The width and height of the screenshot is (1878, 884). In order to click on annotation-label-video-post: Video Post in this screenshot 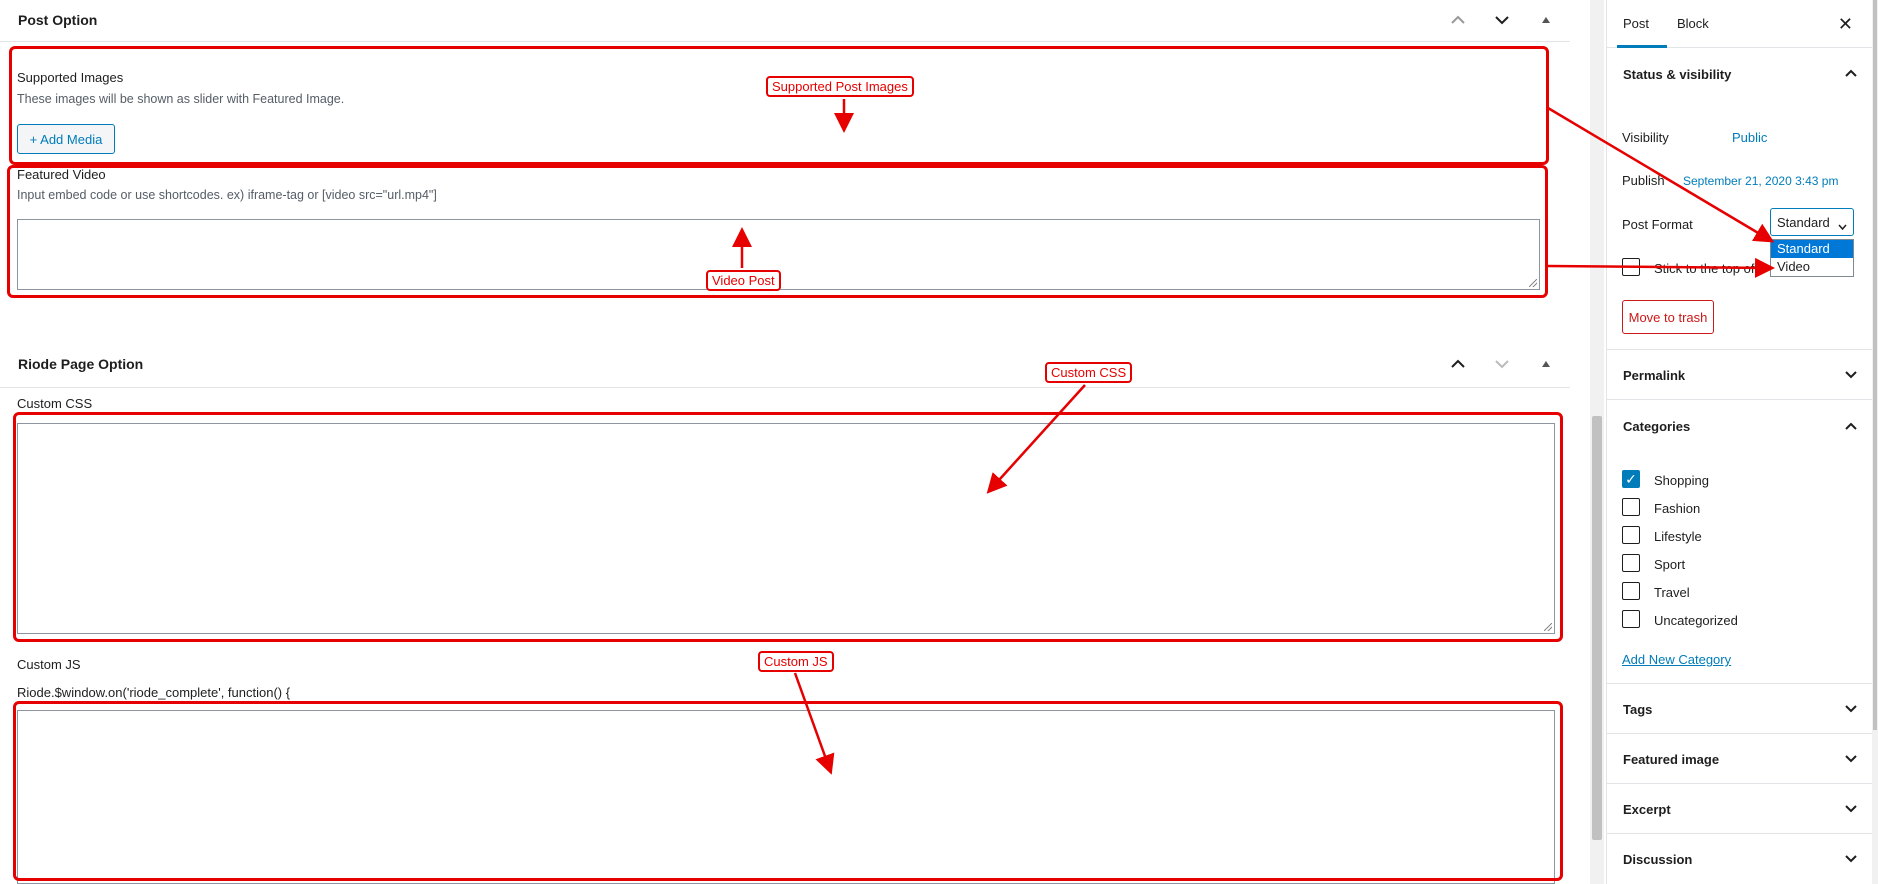, I will do `click(743, 280)`.